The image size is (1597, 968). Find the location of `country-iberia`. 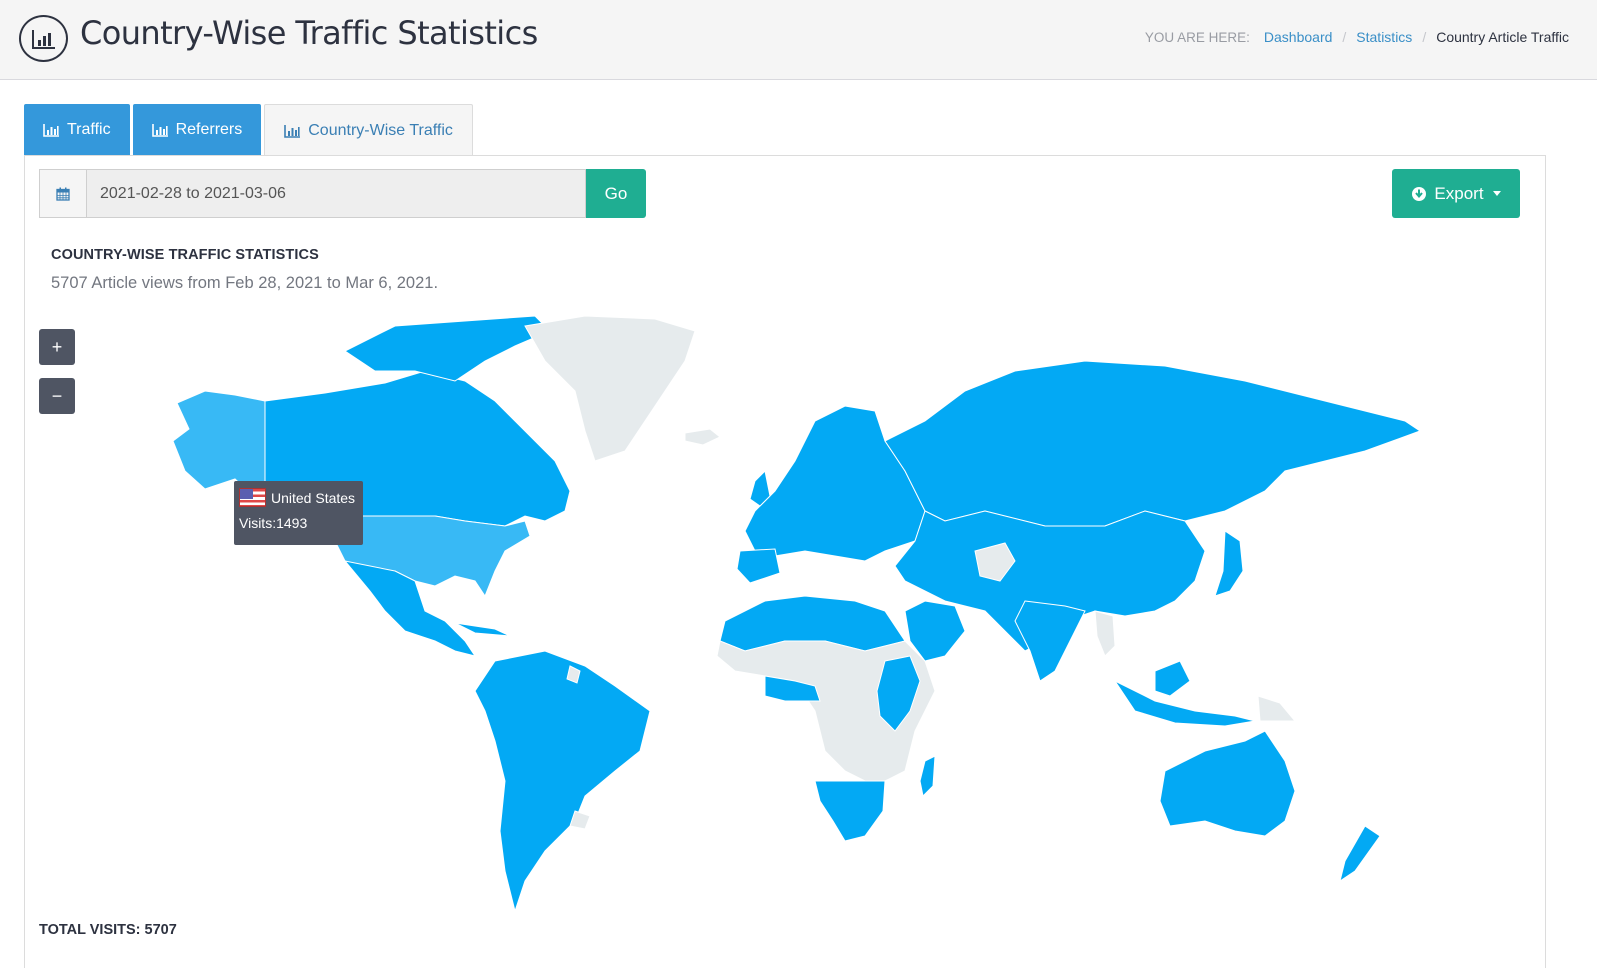

country-iberia is located at coordinates (758, 566).